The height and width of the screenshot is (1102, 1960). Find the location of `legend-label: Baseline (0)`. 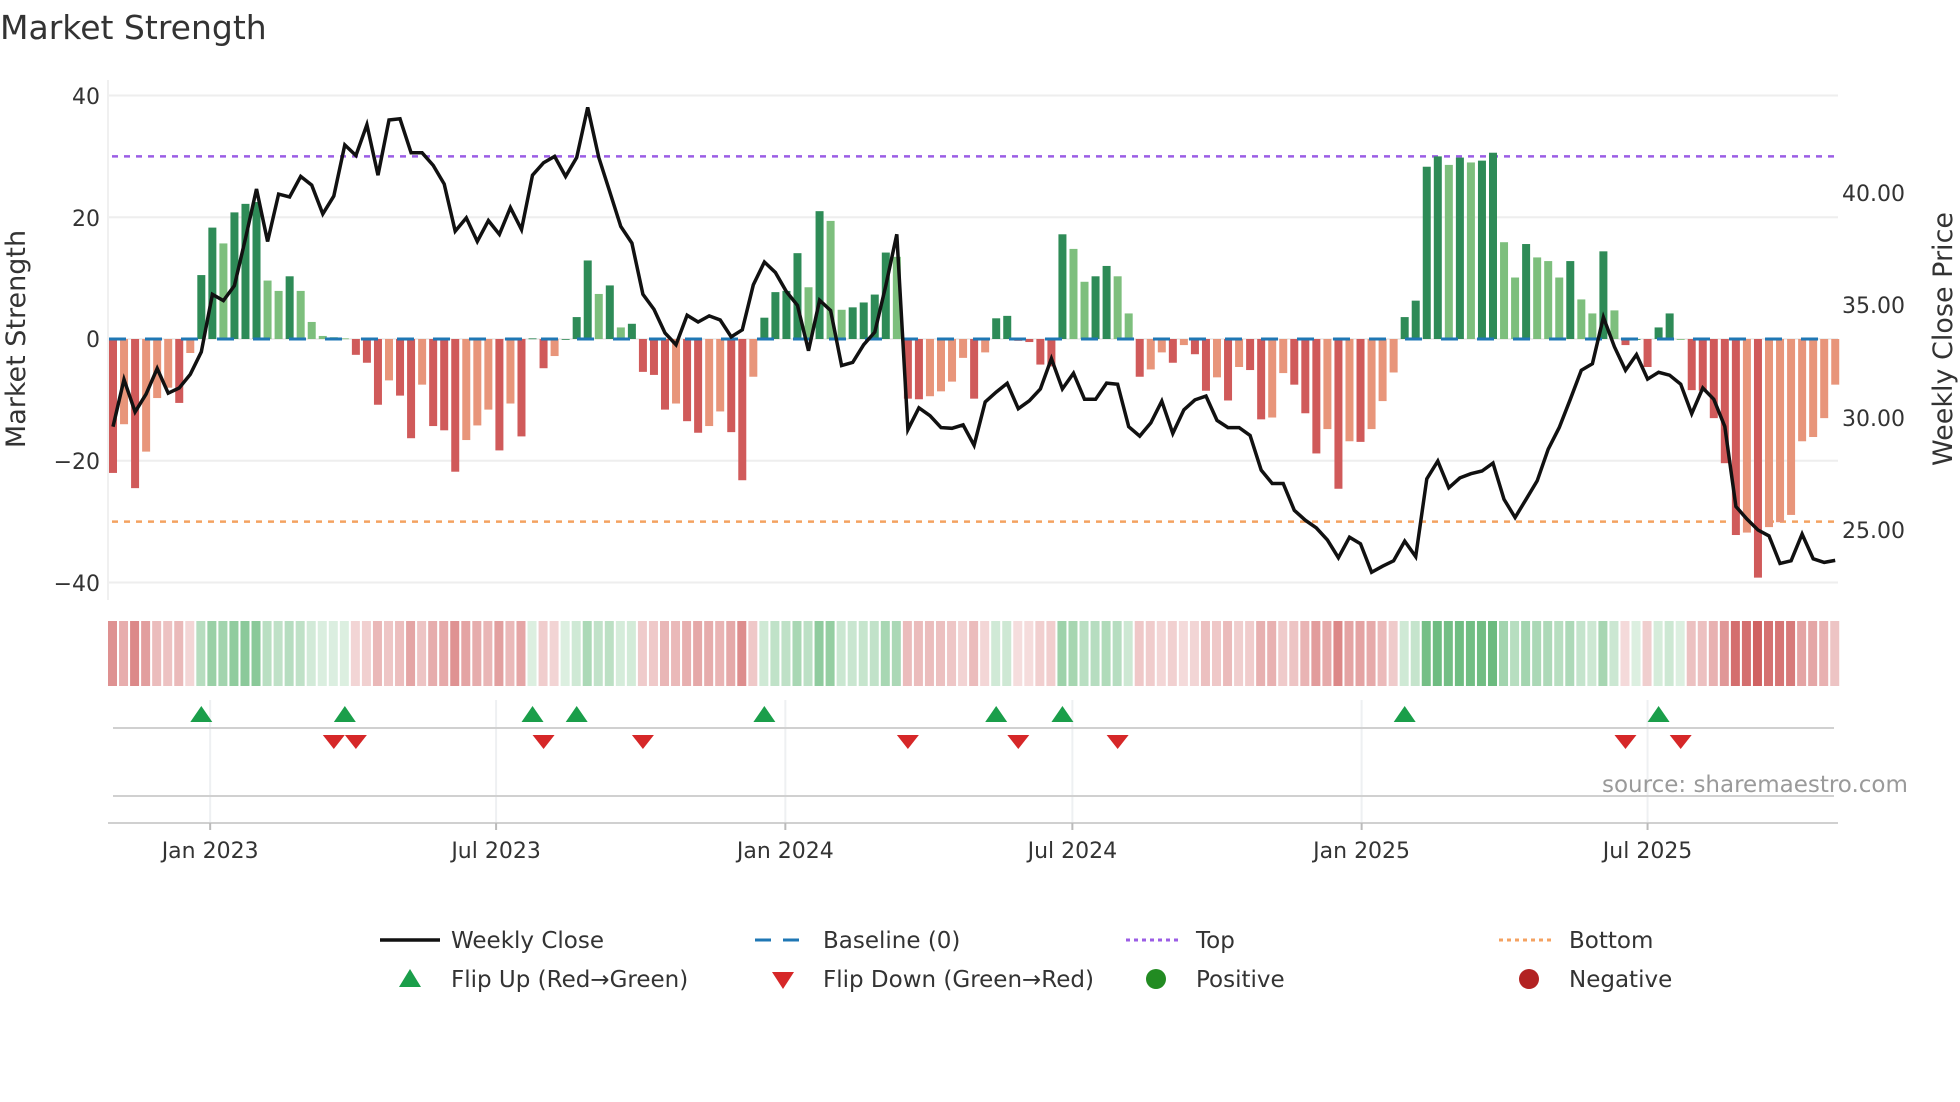

legend-label: Baseline (0) is located at coordinates (891, 941).